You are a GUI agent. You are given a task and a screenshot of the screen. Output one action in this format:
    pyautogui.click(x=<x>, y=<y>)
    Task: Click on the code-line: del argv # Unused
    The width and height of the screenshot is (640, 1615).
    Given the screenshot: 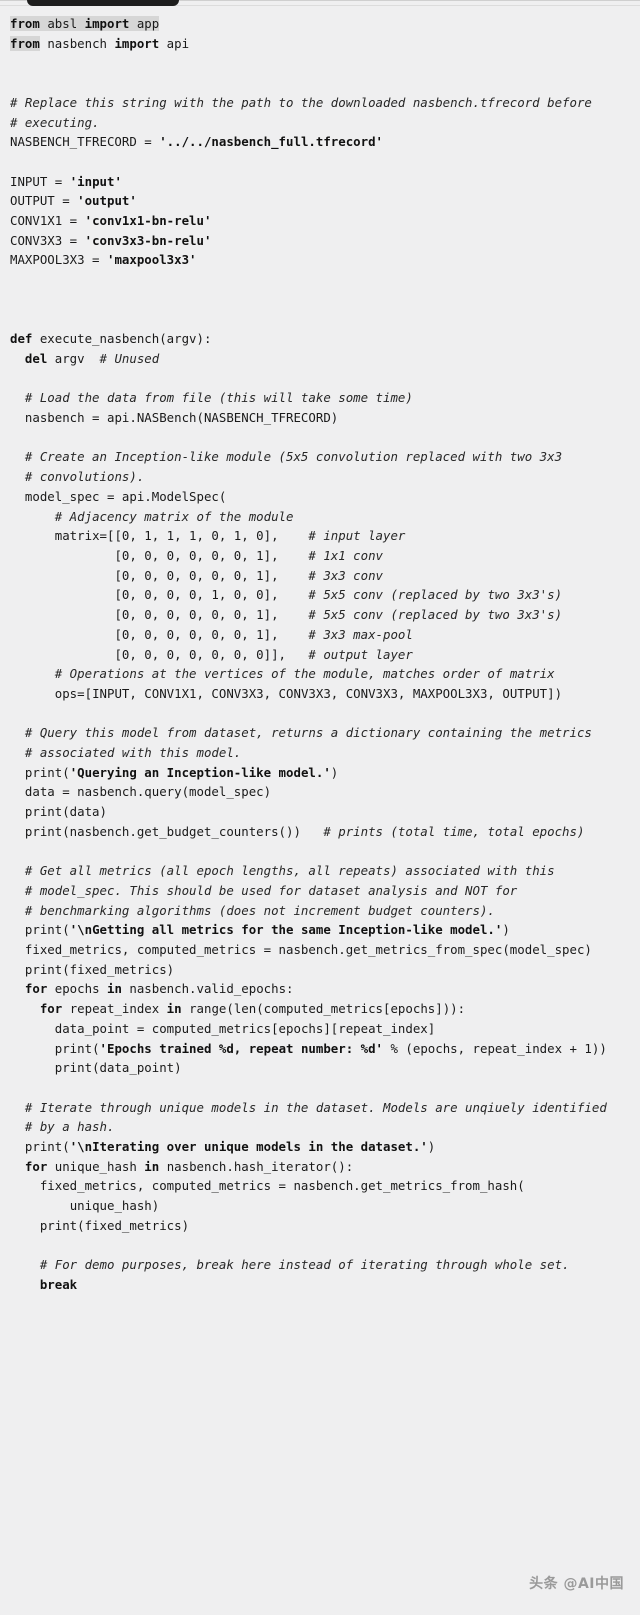 What is the action you would take?
    pyautogui.click(x=92, y=358)
    